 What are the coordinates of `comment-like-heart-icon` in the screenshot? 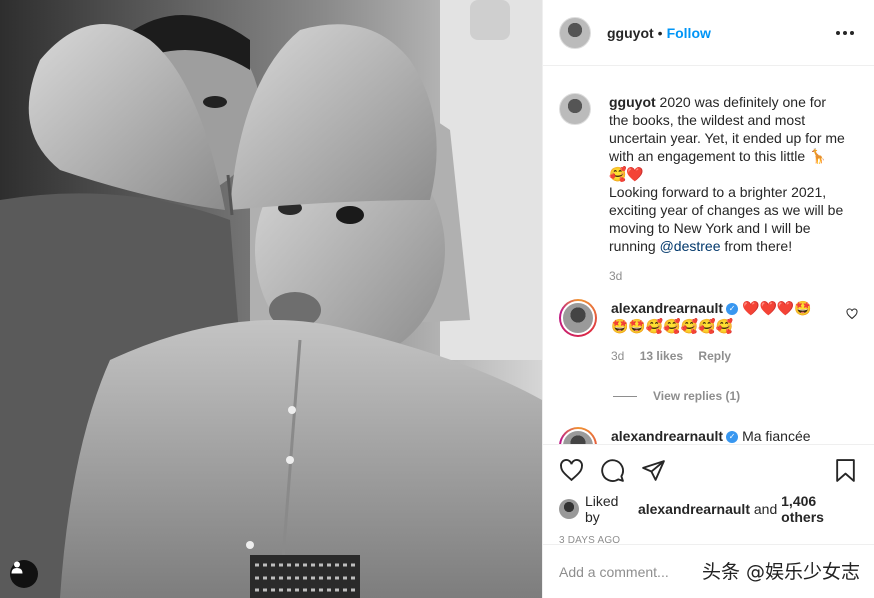 It's located at (852, 315).